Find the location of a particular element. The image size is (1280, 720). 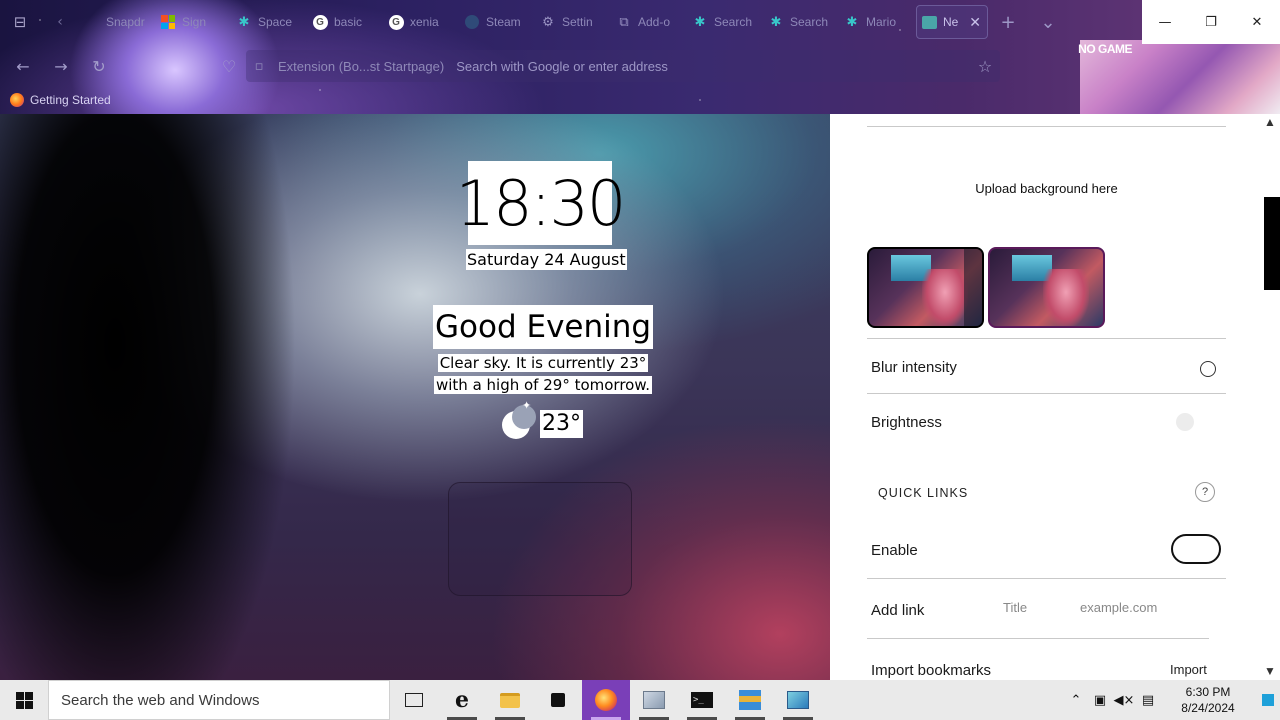

clock-time: 18:30 is located at coordinates (541, 203).